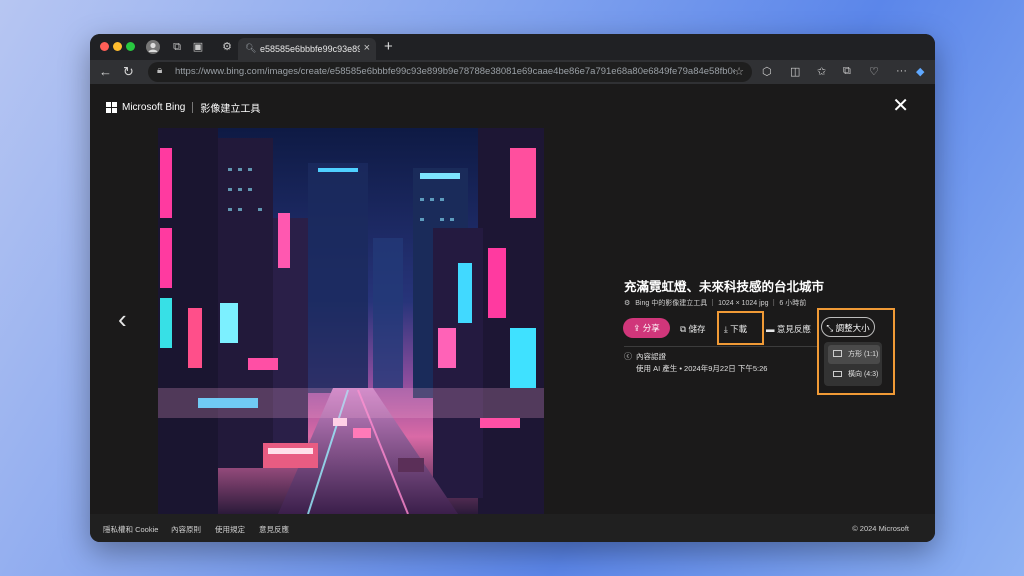 Image resolution: width=1024 pixels, height=576 pixels. What do you see at coordinates (724, 287) in the screenshot?
I see `image-title: 充滿霓虹燈、未來科技感的台北城市` at bounding box center [724, 287].